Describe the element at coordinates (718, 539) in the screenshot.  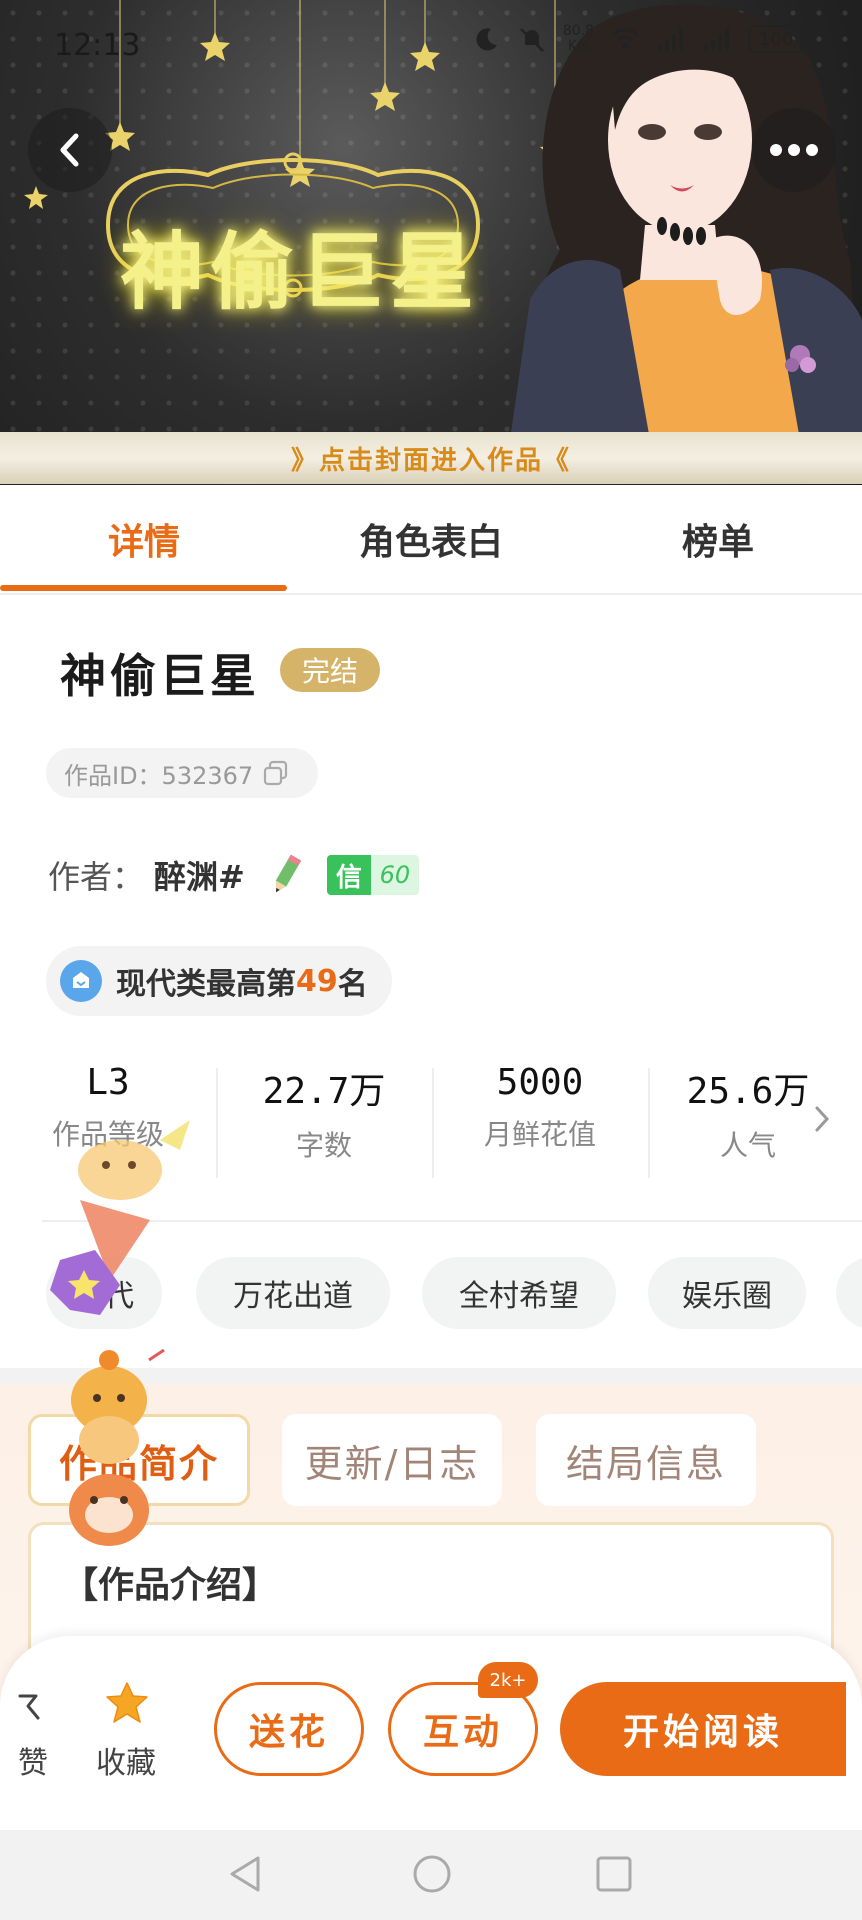
I see `tab-rankings: 榜单` at that location.